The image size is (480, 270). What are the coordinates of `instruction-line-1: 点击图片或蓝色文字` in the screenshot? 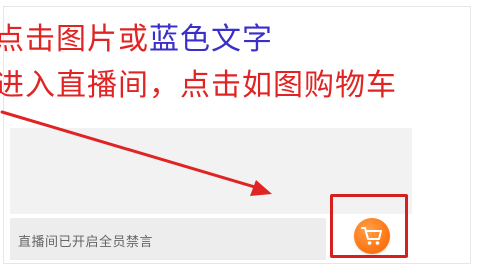 It's located at (136, 40).